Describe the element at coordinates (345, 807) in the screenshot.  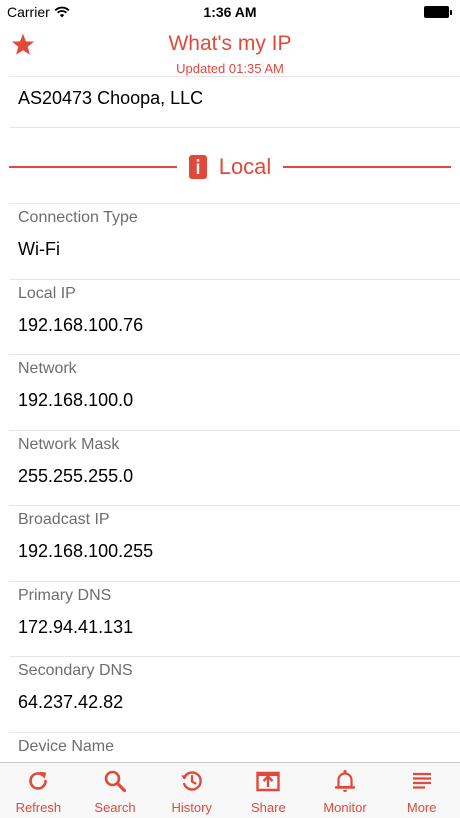
I see `tab-label: Monitor` at that location.